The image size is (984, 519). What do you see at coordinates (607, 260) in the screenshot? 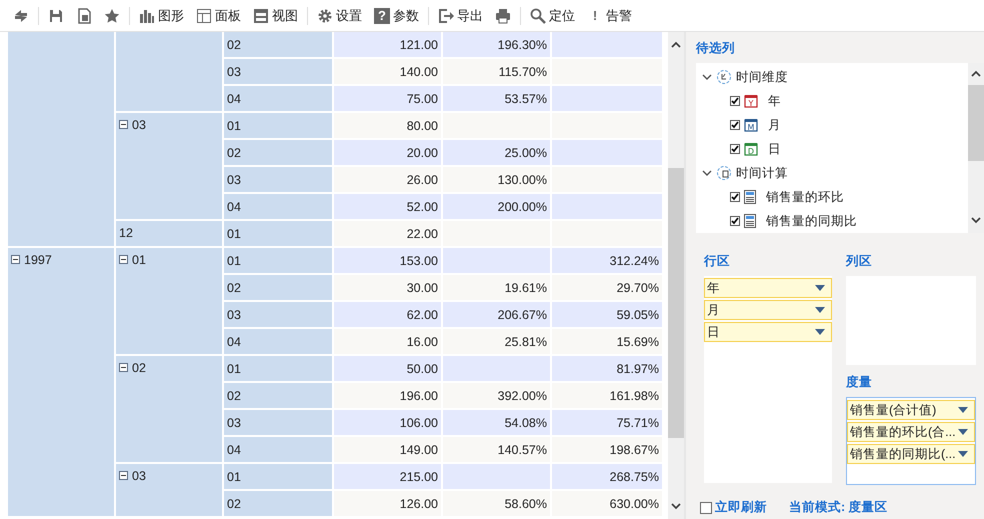
I see `ratio-cell: 312.24%` at bounding box center [607, 260].